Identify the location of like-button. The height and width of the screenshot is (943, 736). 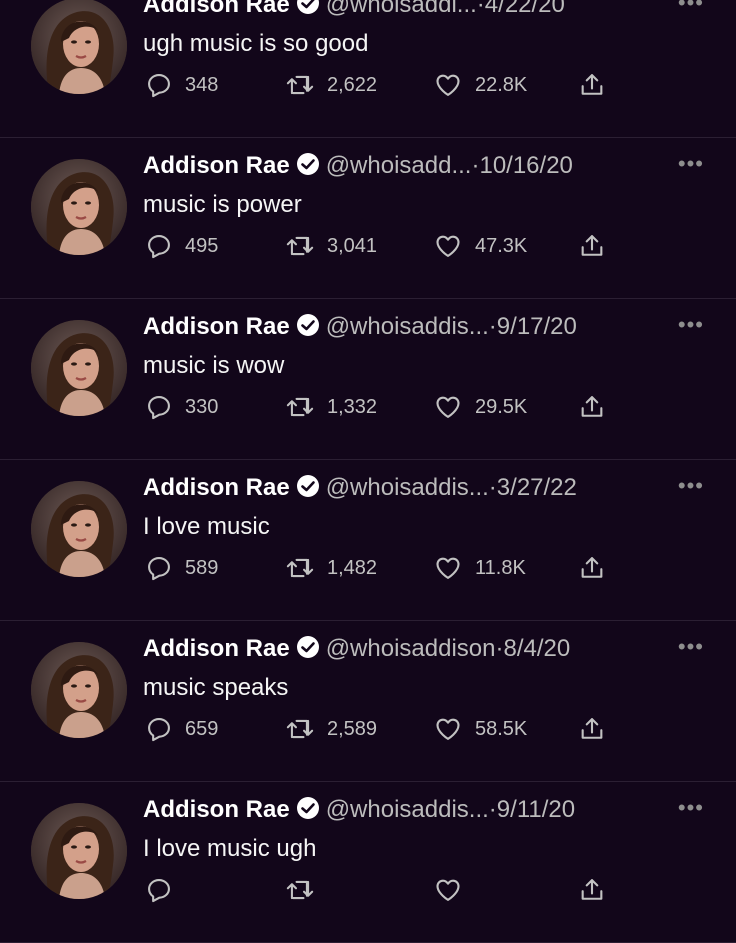
(454, 890).